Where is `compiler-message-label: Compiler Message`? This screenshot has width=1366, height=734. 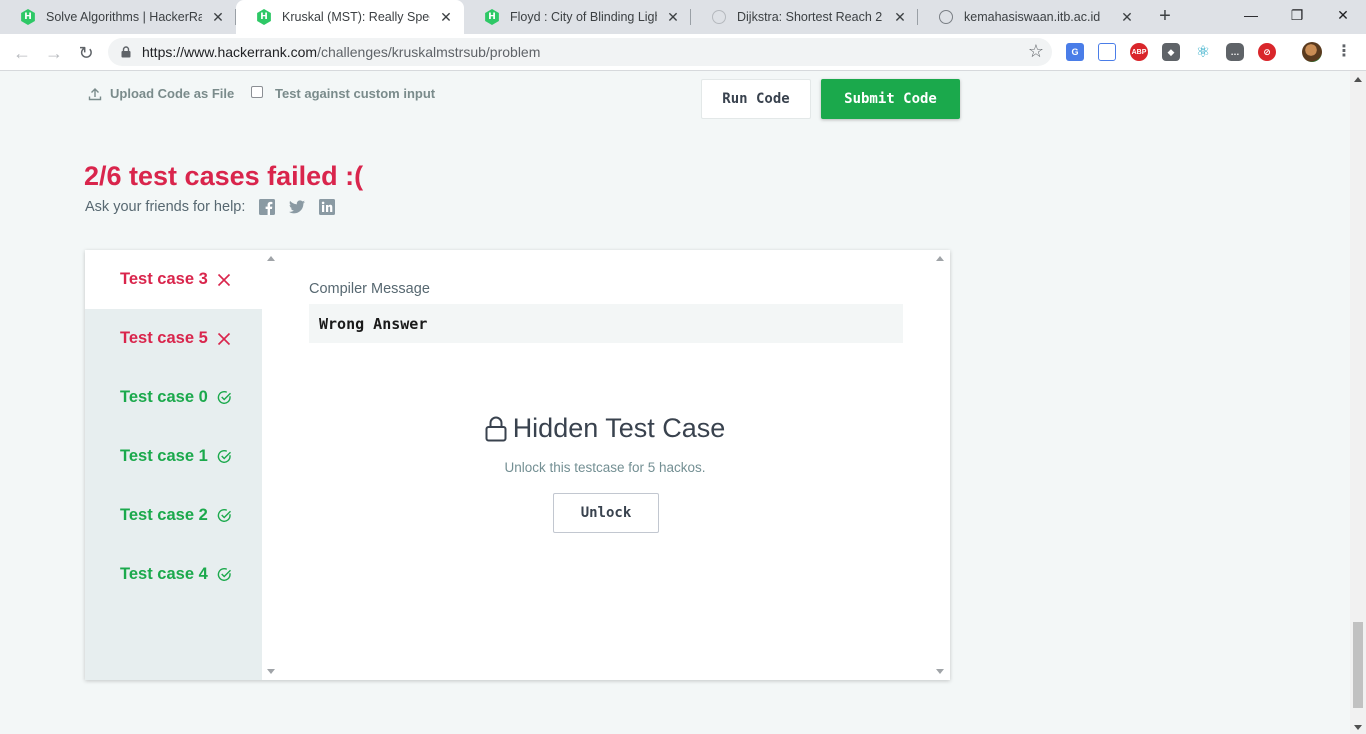 compiler-message-label: Compiler Message is located at coordinates (369, 289).